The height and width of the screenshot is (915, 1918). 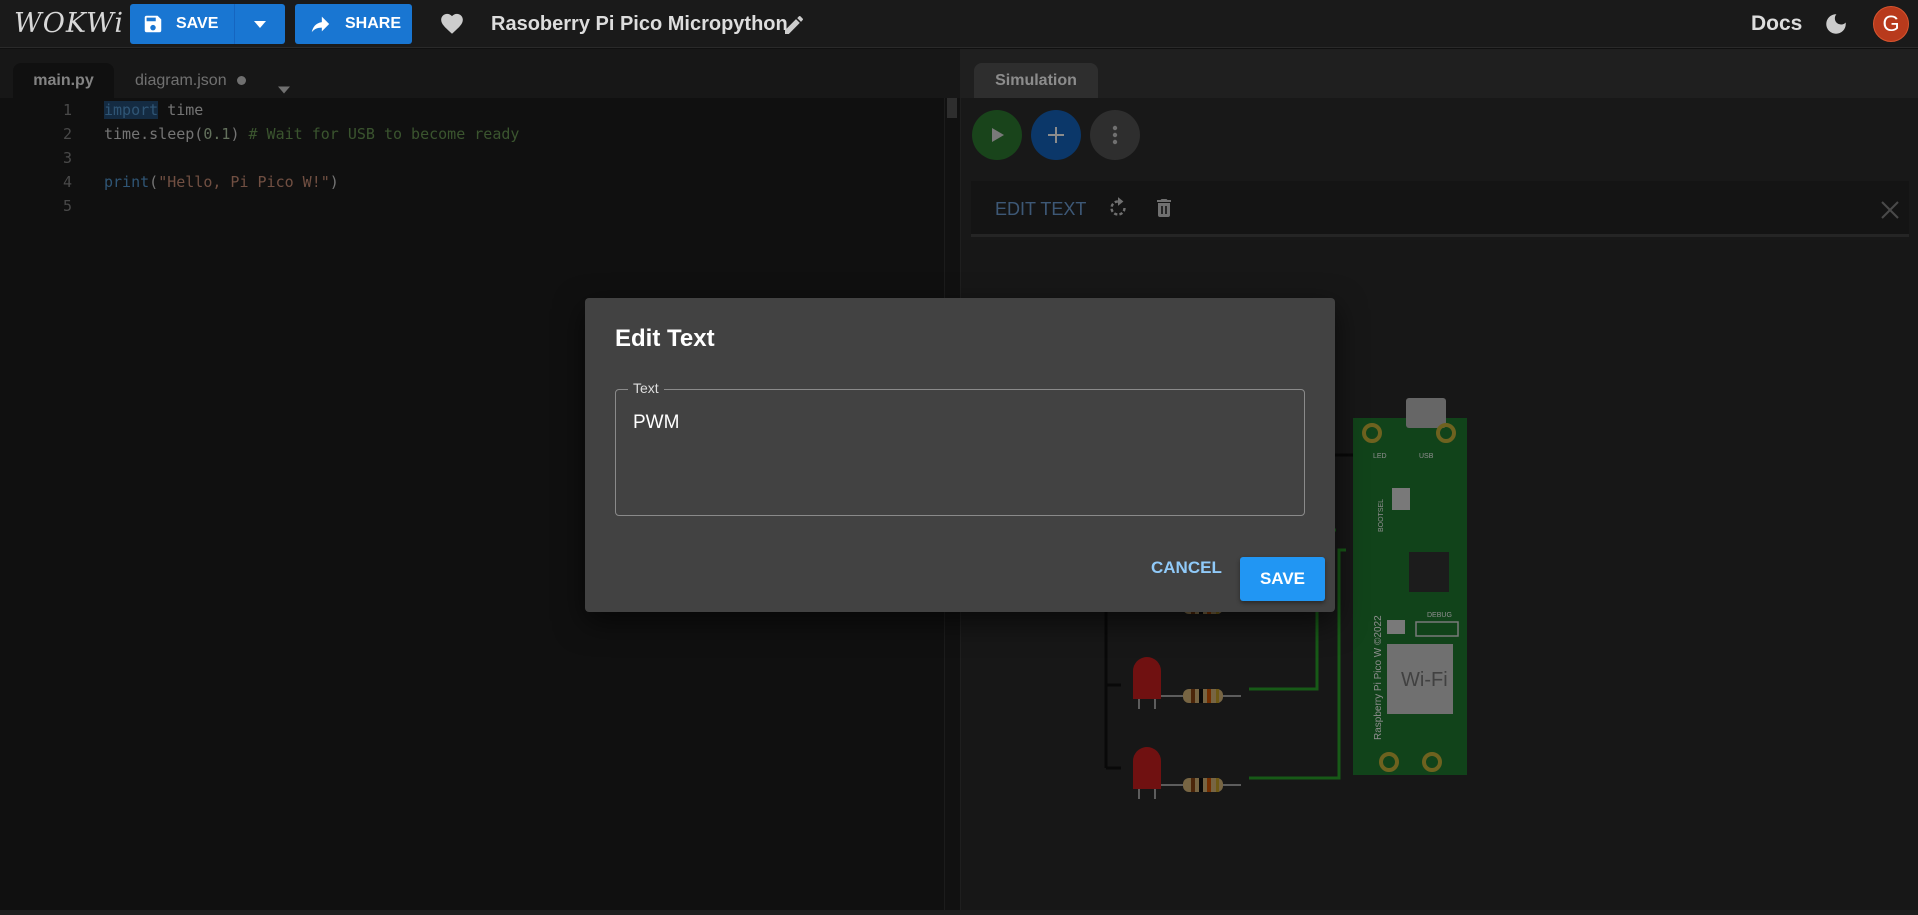 I want to click on floppy-icon, so click(x=153, y=24).